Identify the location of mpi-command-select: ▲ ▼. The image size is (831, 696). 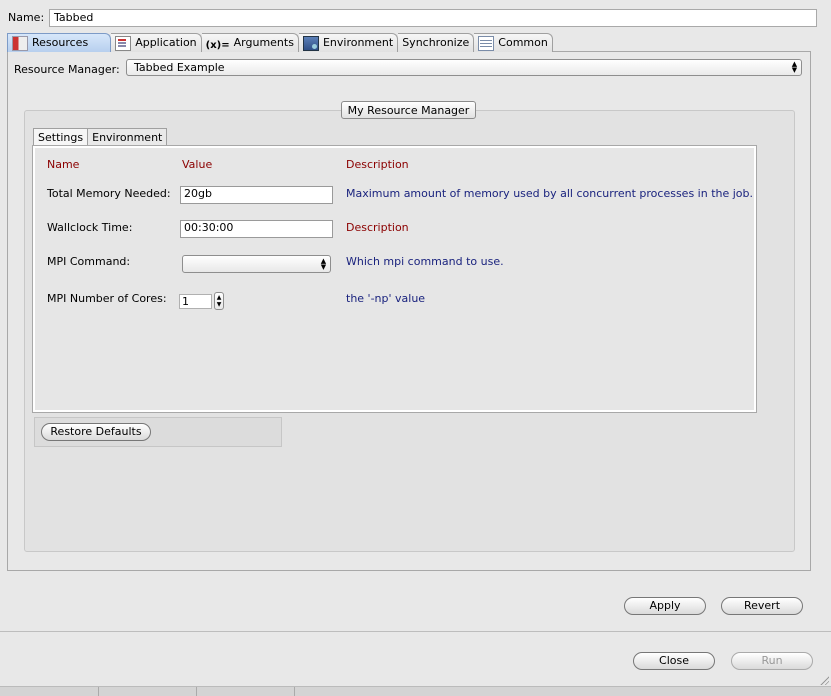
(256, 264).